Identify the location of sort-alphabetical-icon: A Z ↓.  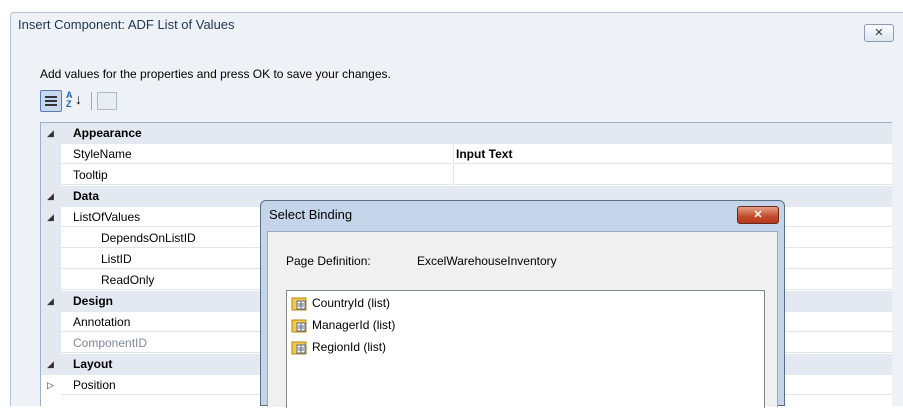
(76, 101).